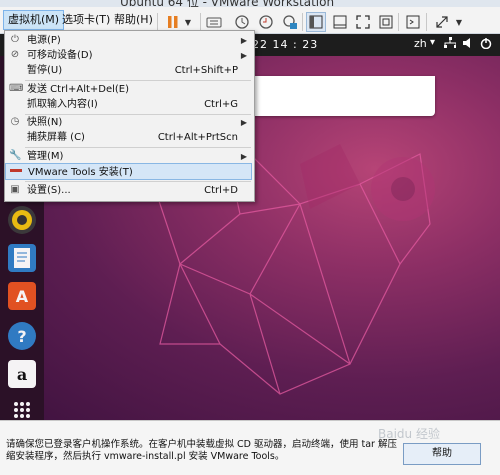  I want to click on unity-icon, so click(386, 22).